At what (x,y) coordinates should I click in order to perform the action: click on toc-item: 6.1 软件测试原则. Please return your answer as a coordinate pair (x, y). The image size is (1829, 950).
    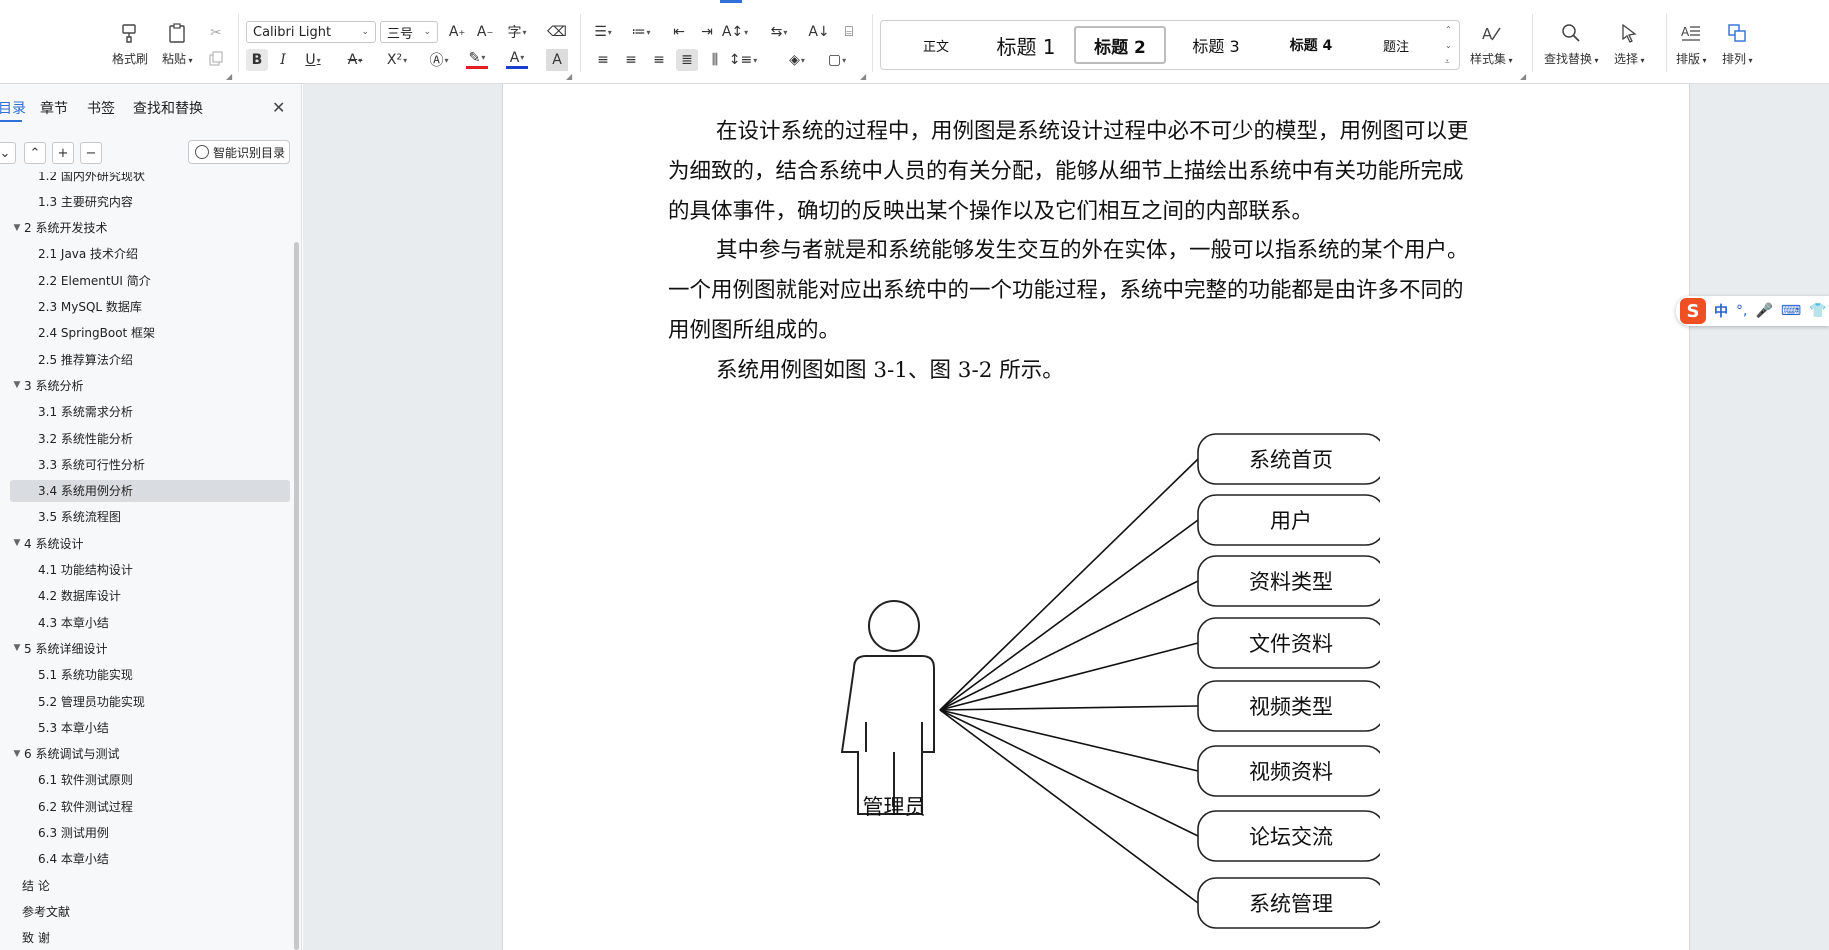
    Looking at the image, I should click on (150, 780).